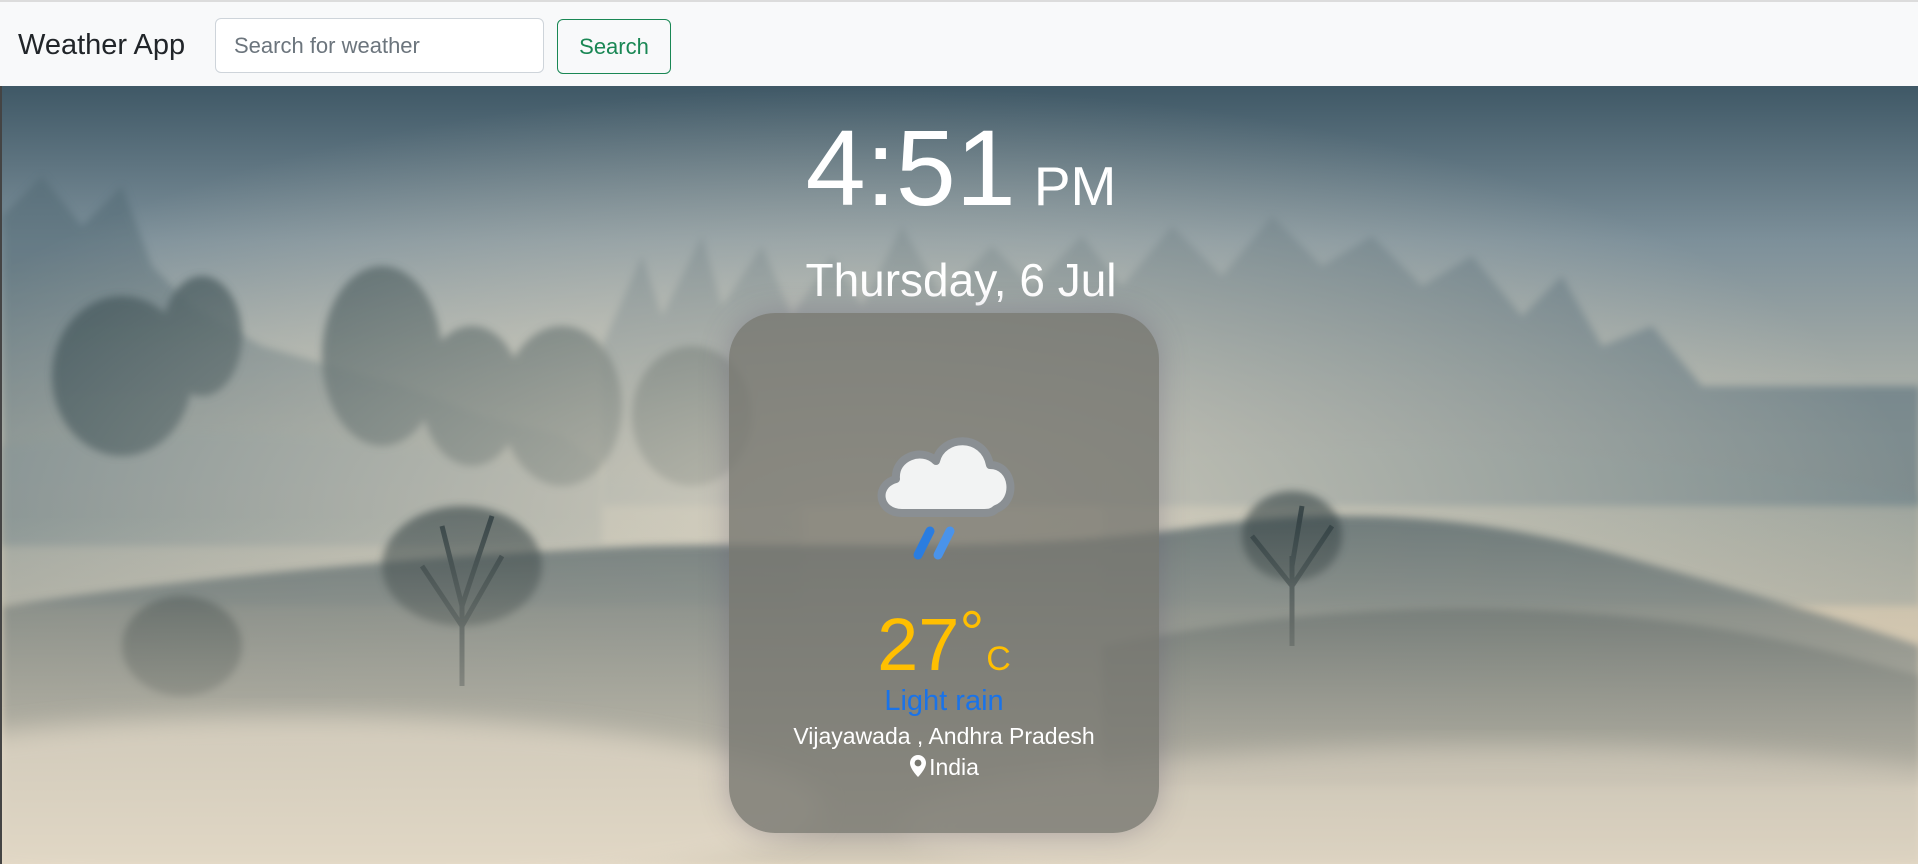 This screenshot has width=1918, height=864. What do you see at coordinates (954, 767) in the screenshot?
I see `country-name: India` at bounding box center [954, 767].